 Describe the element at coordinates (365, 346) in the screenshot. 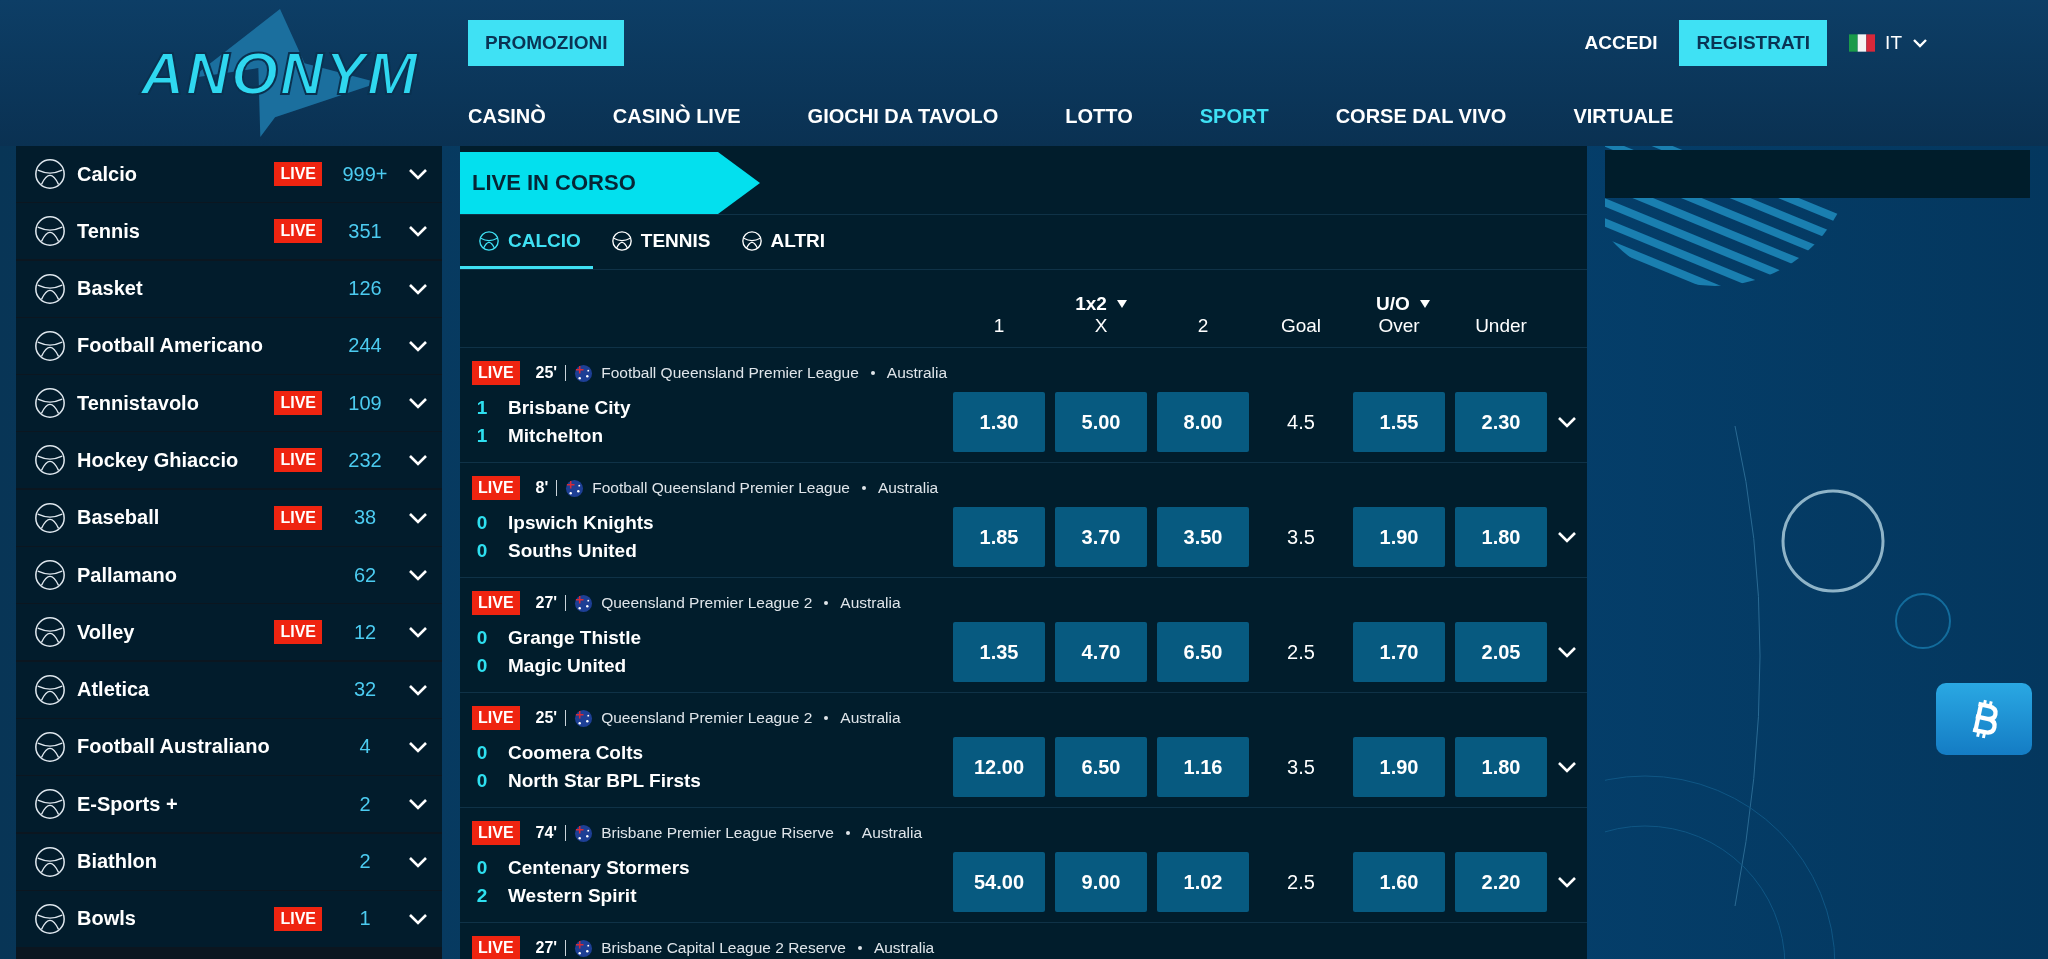

I see `event-count: 244` at that location.